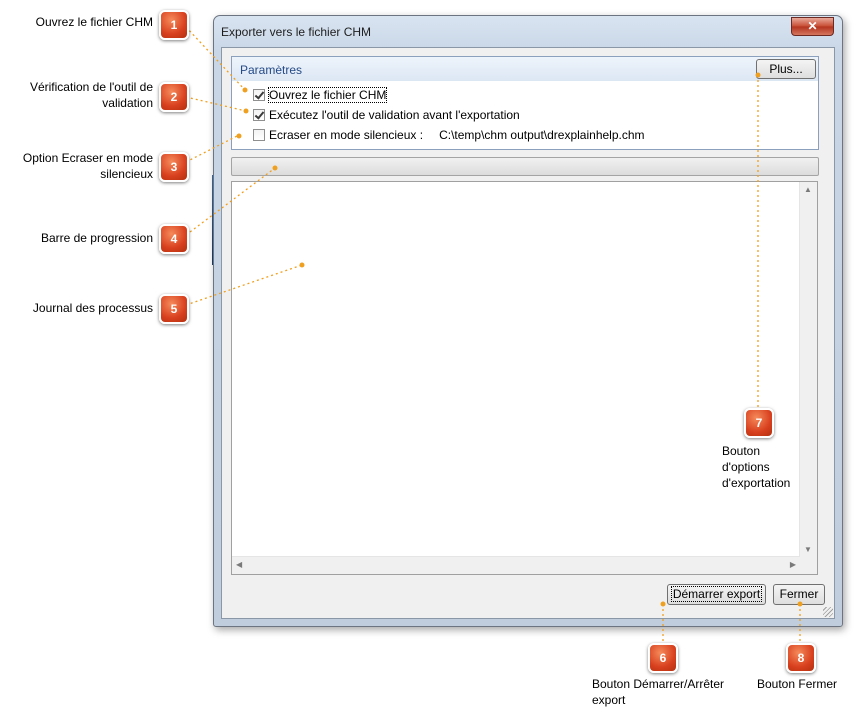  I want to click on callout-4-badge: 4, so click(174, 239).